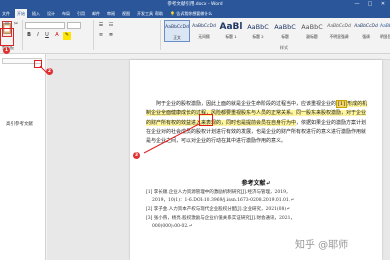 This screenshot has height=260, width=390. What do you see at coordinates (101, 36) in the screenshot?
I see `align-left-icon: ≡` at bounding box center [101, 36].